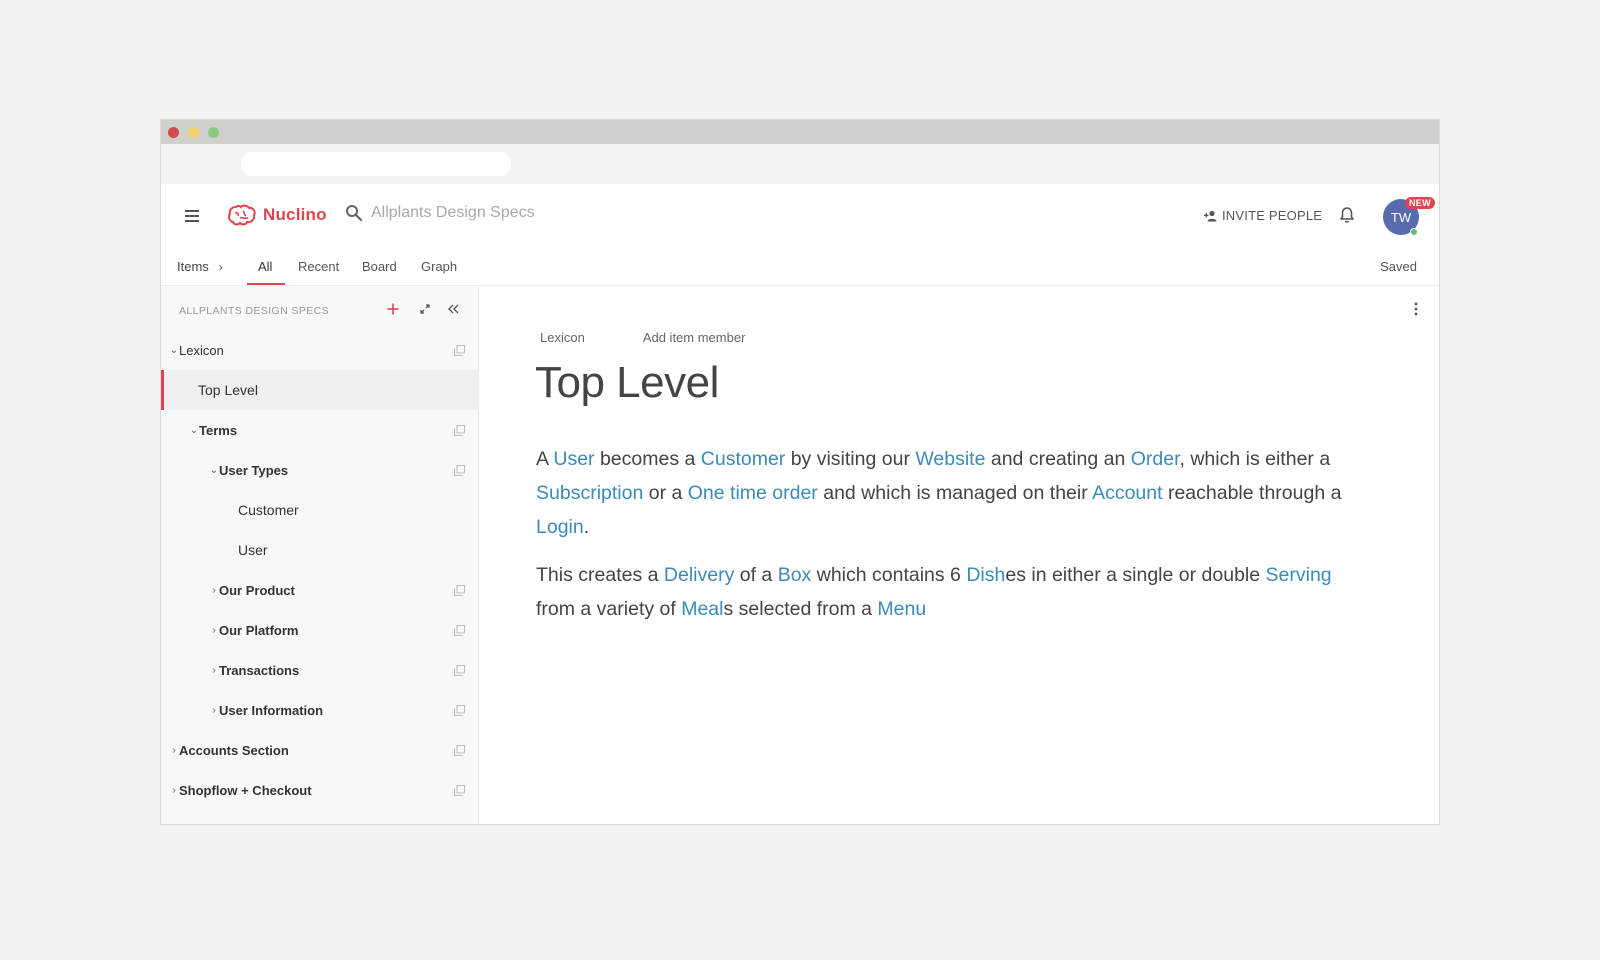 The width and height of the screenshot is (1600, 960). Describe the element at coordinates (320, 430) in the screenshot. I see `tree-item-terms: ⌄ Terms` at that location.